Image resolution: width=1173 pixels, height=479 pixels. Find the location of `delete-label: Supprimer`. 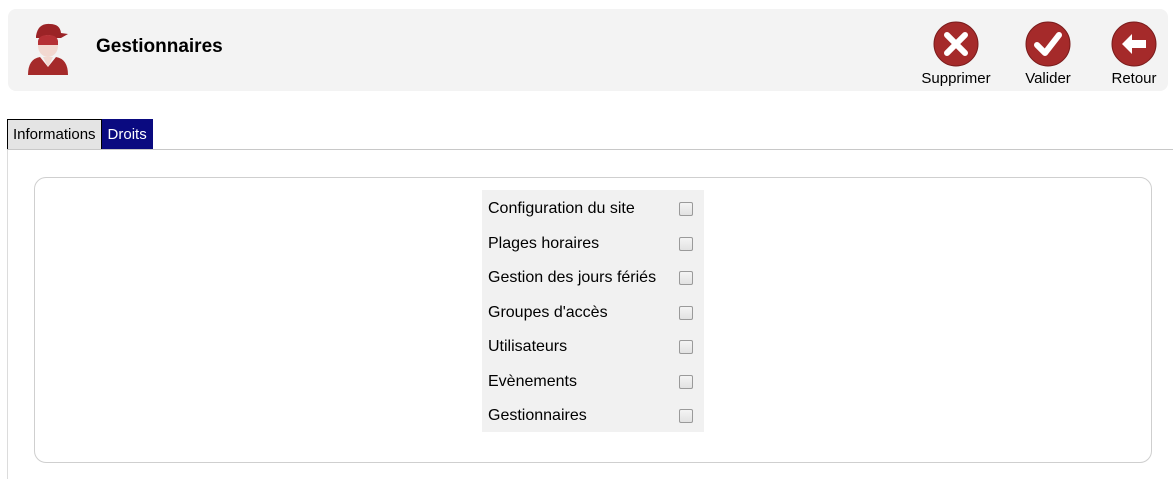

delete-label: Supprimer is located at coordinates (956, 78).